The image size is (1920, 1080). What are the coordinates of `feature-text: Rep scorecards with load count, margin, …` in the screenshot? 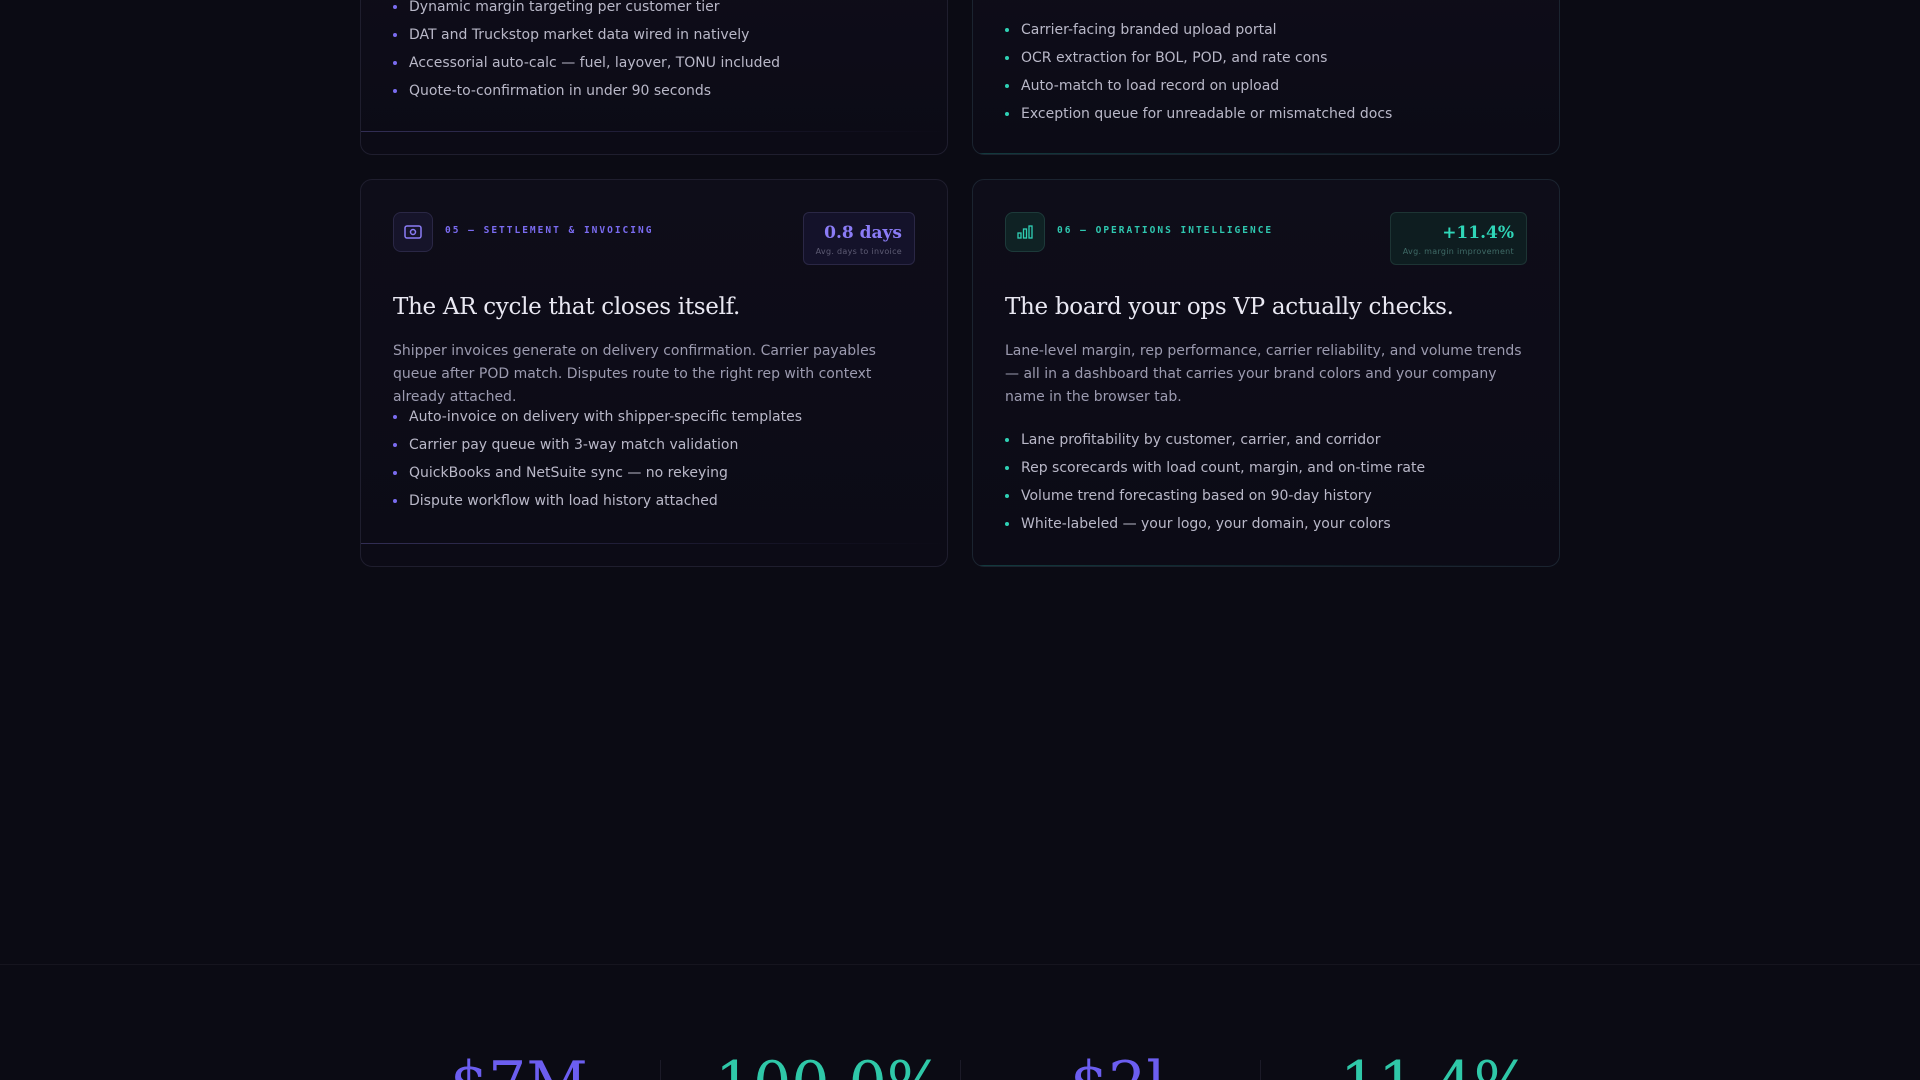 It's located at (1223, 468).